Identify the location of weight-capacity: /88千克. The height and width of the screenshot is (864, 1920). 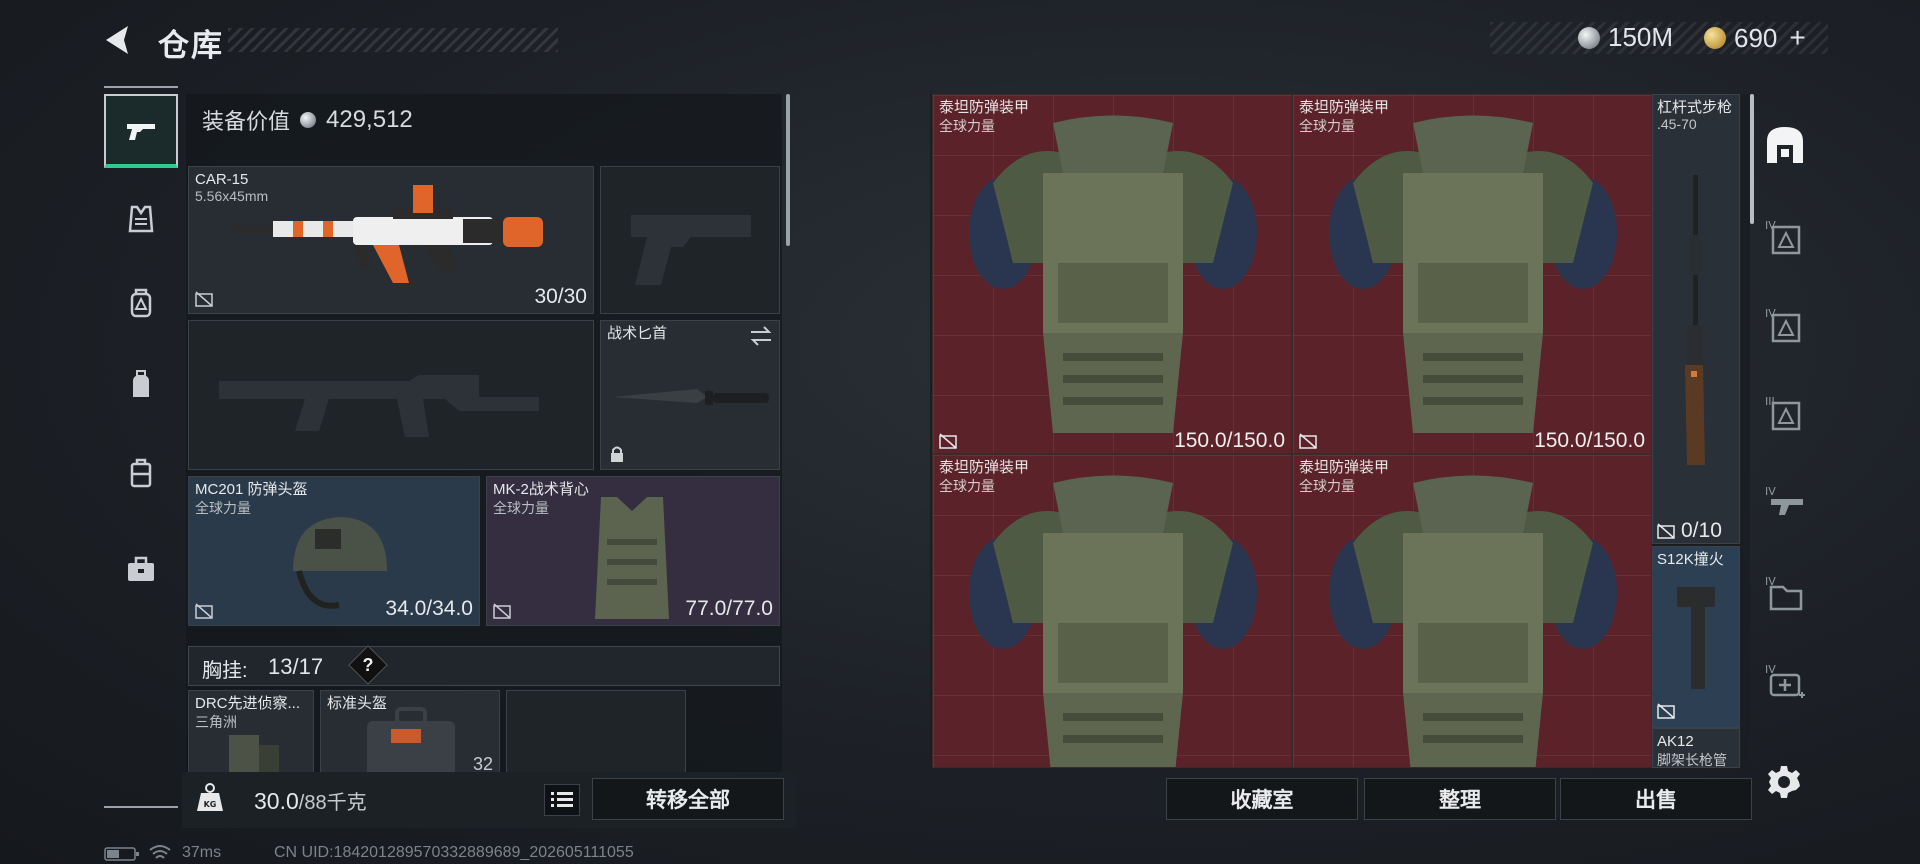
(332, 803).